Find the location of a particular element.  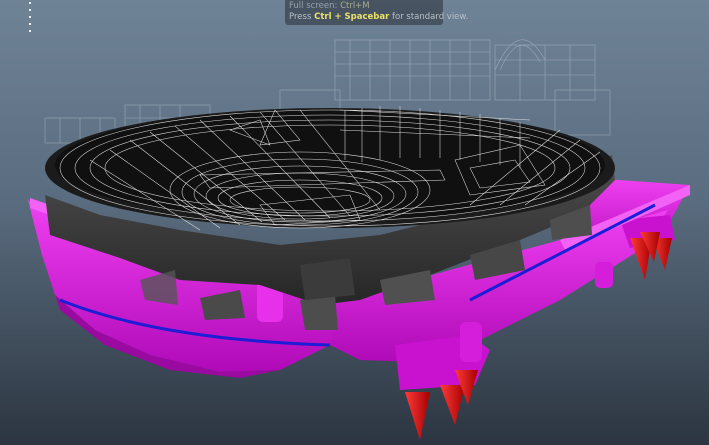

viewport-axis-ticks-icon is located at coordinates (30, 19).